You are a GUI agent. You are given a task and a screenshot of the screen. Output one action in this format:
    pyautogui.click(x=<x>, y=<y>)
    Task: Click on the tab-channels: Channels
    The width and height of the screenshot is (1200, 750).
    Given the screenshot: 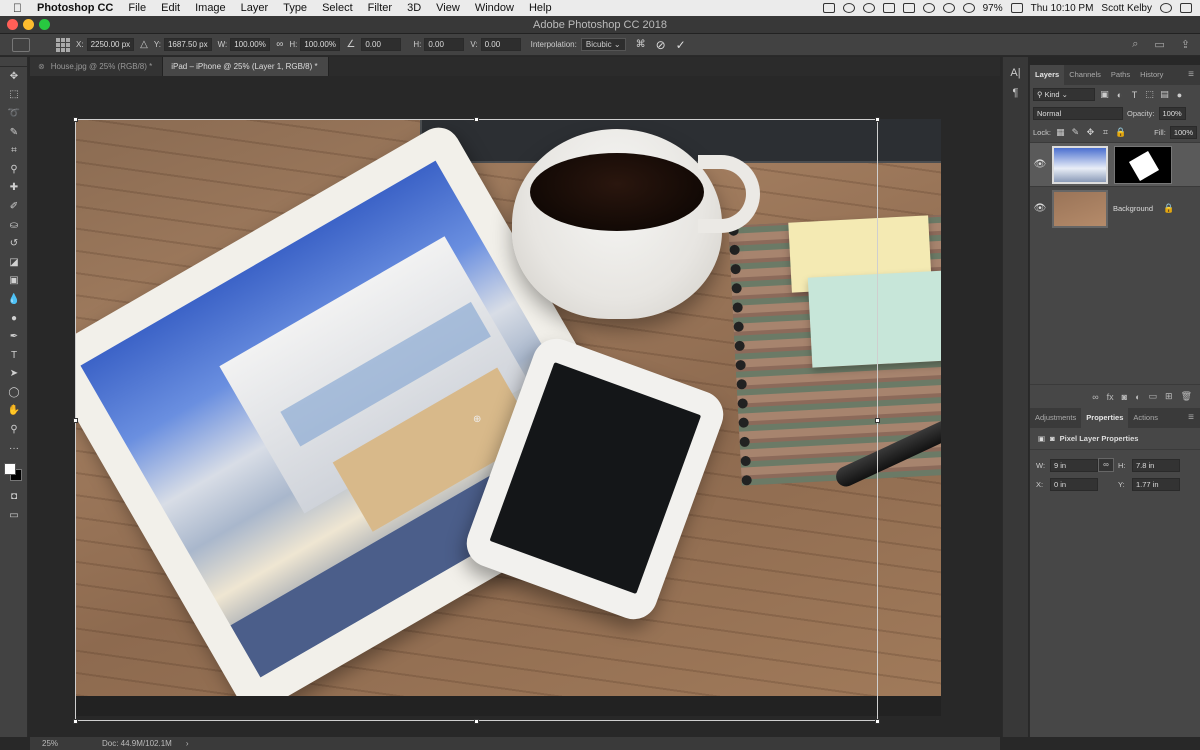 What is the action you would take?
    pyautogui.click(x=1085, y=75)
    